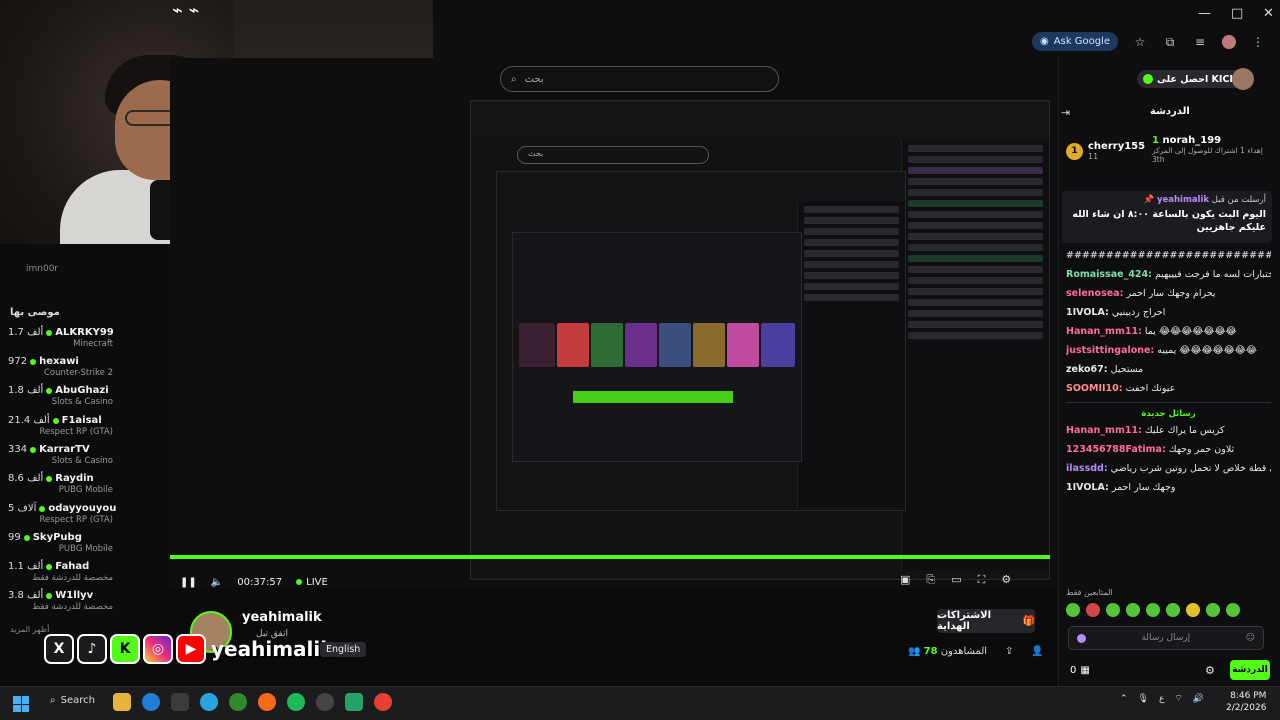 The image size is (1280, 720). Describe the element at coordinates (1140, 42) in the screenshot. I see `star-icon: ☆` at that location.